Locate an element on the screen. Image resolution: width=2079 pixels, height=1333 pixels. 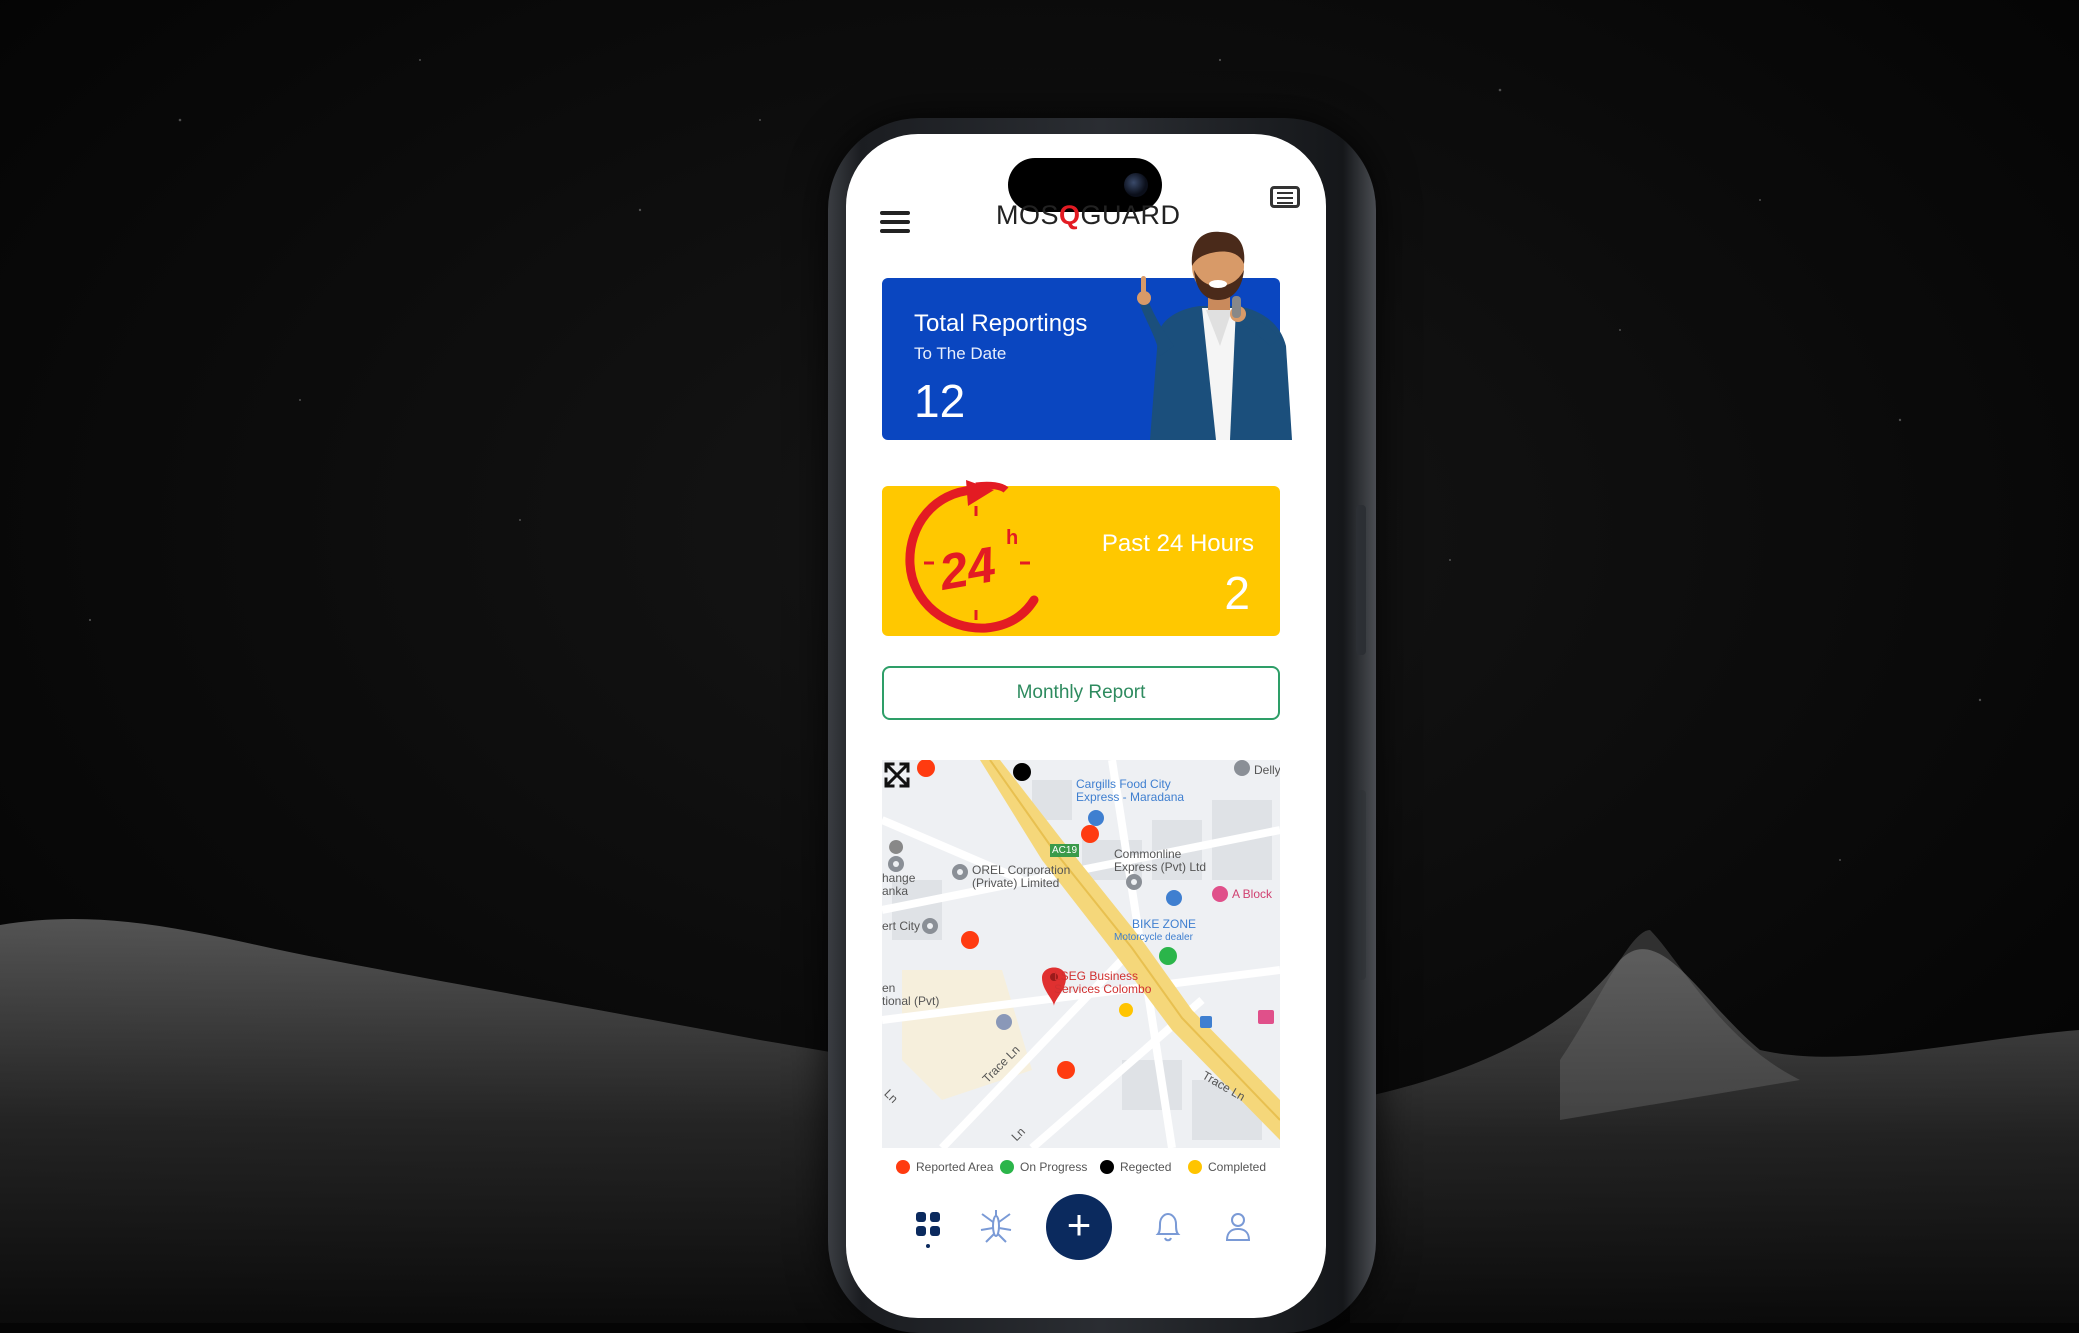
legend-reported-area: Reported Area is located at coordinates (944, 1167).